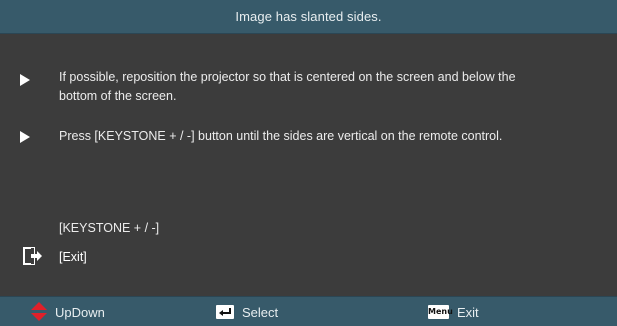  Describe the element at coordinates (308, 311) in the screenshot. I see `footer-hint-bar: UpDown Select Menu Exit` at that location.